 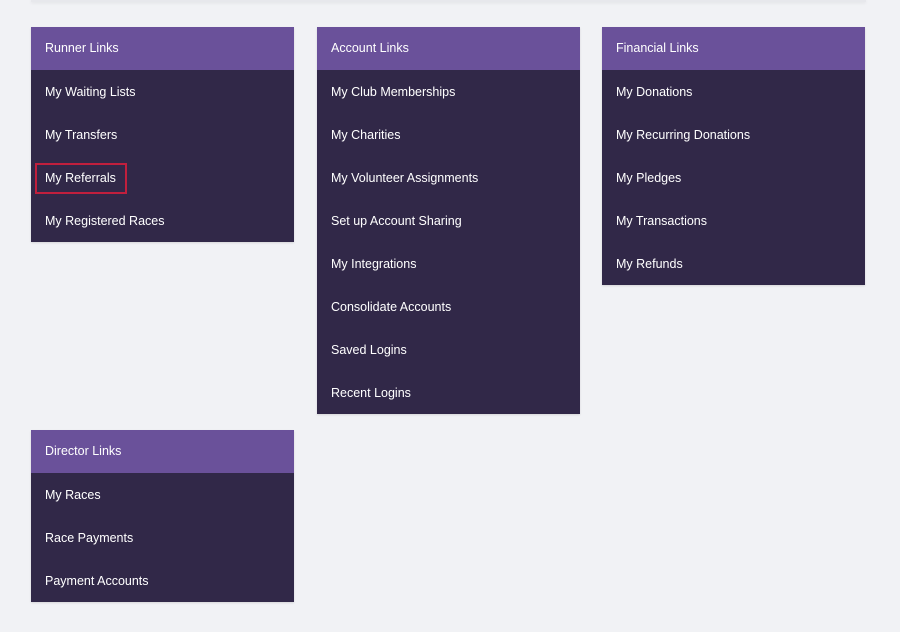 What do you see at coordinates (162, 48) in the screenshot?
I see `runner-links-header: Runner Links` at bounding box center [162, 48].